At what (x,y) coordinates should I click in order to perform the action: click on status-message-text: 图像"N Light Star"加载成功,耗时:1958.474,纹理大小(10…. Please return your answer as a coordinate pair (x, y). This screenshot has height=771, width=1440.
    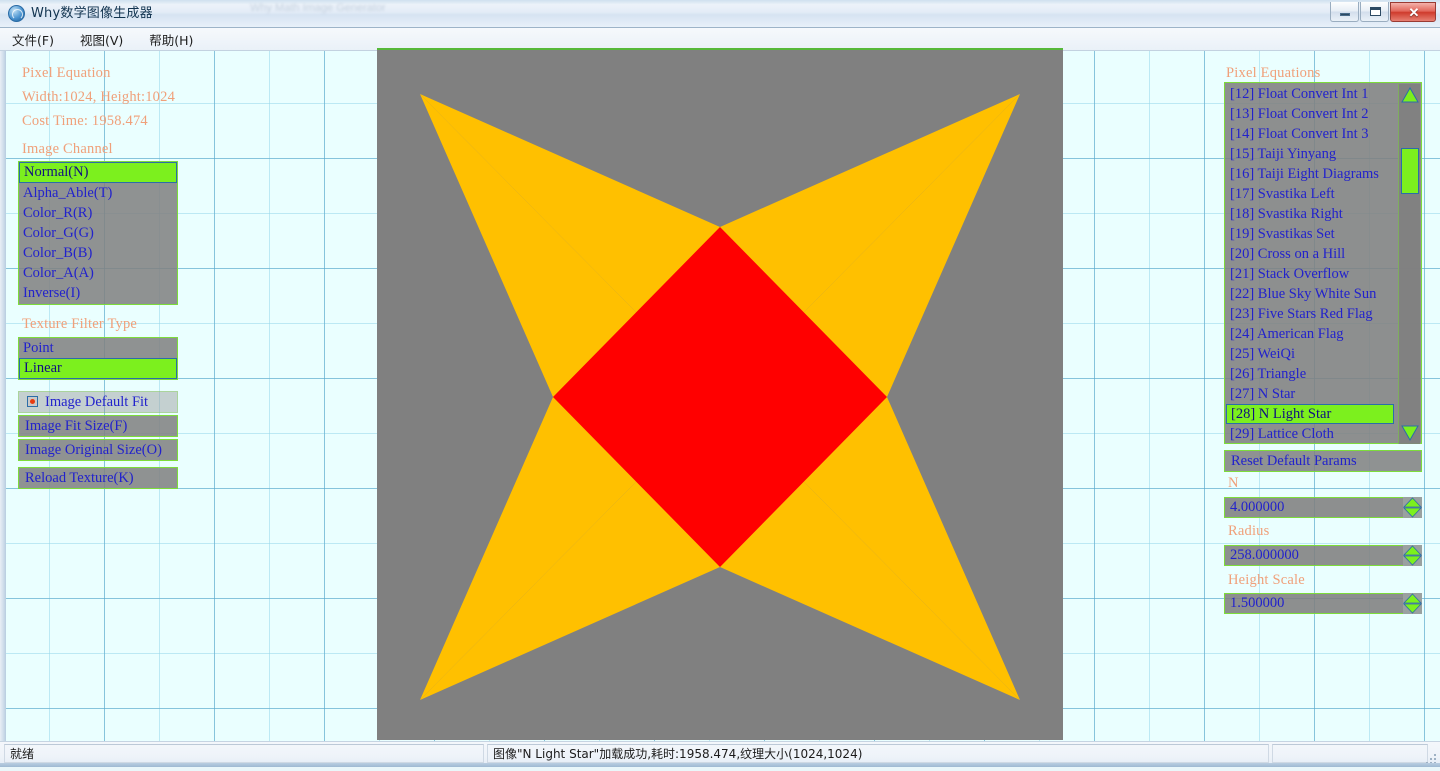
    Looking at the image, I should click on (878, 753).